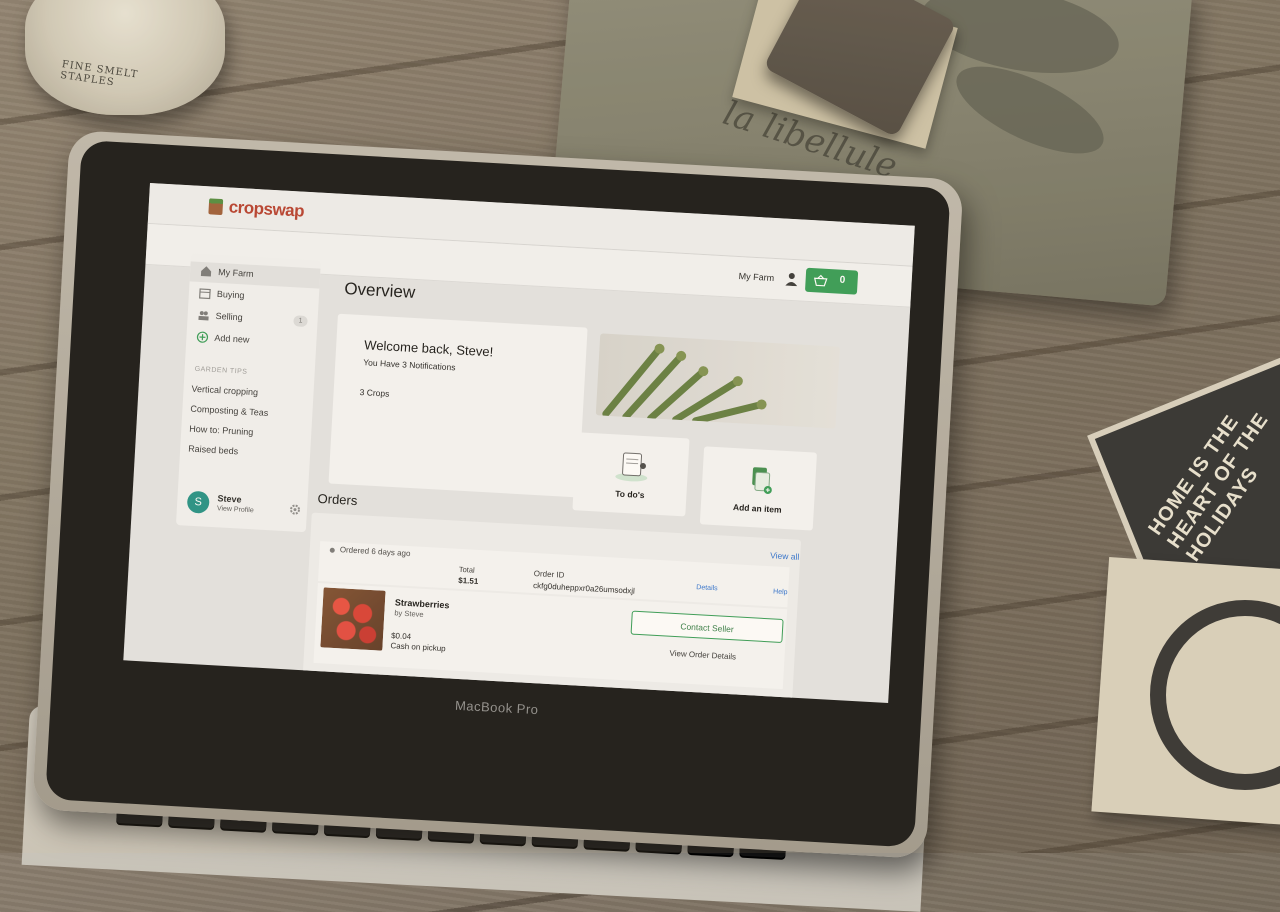  What do you see at coordinates (229, 411) in the screenshot?
I see `tip-link: Composting & Teas` at bounding box center [229, 411].